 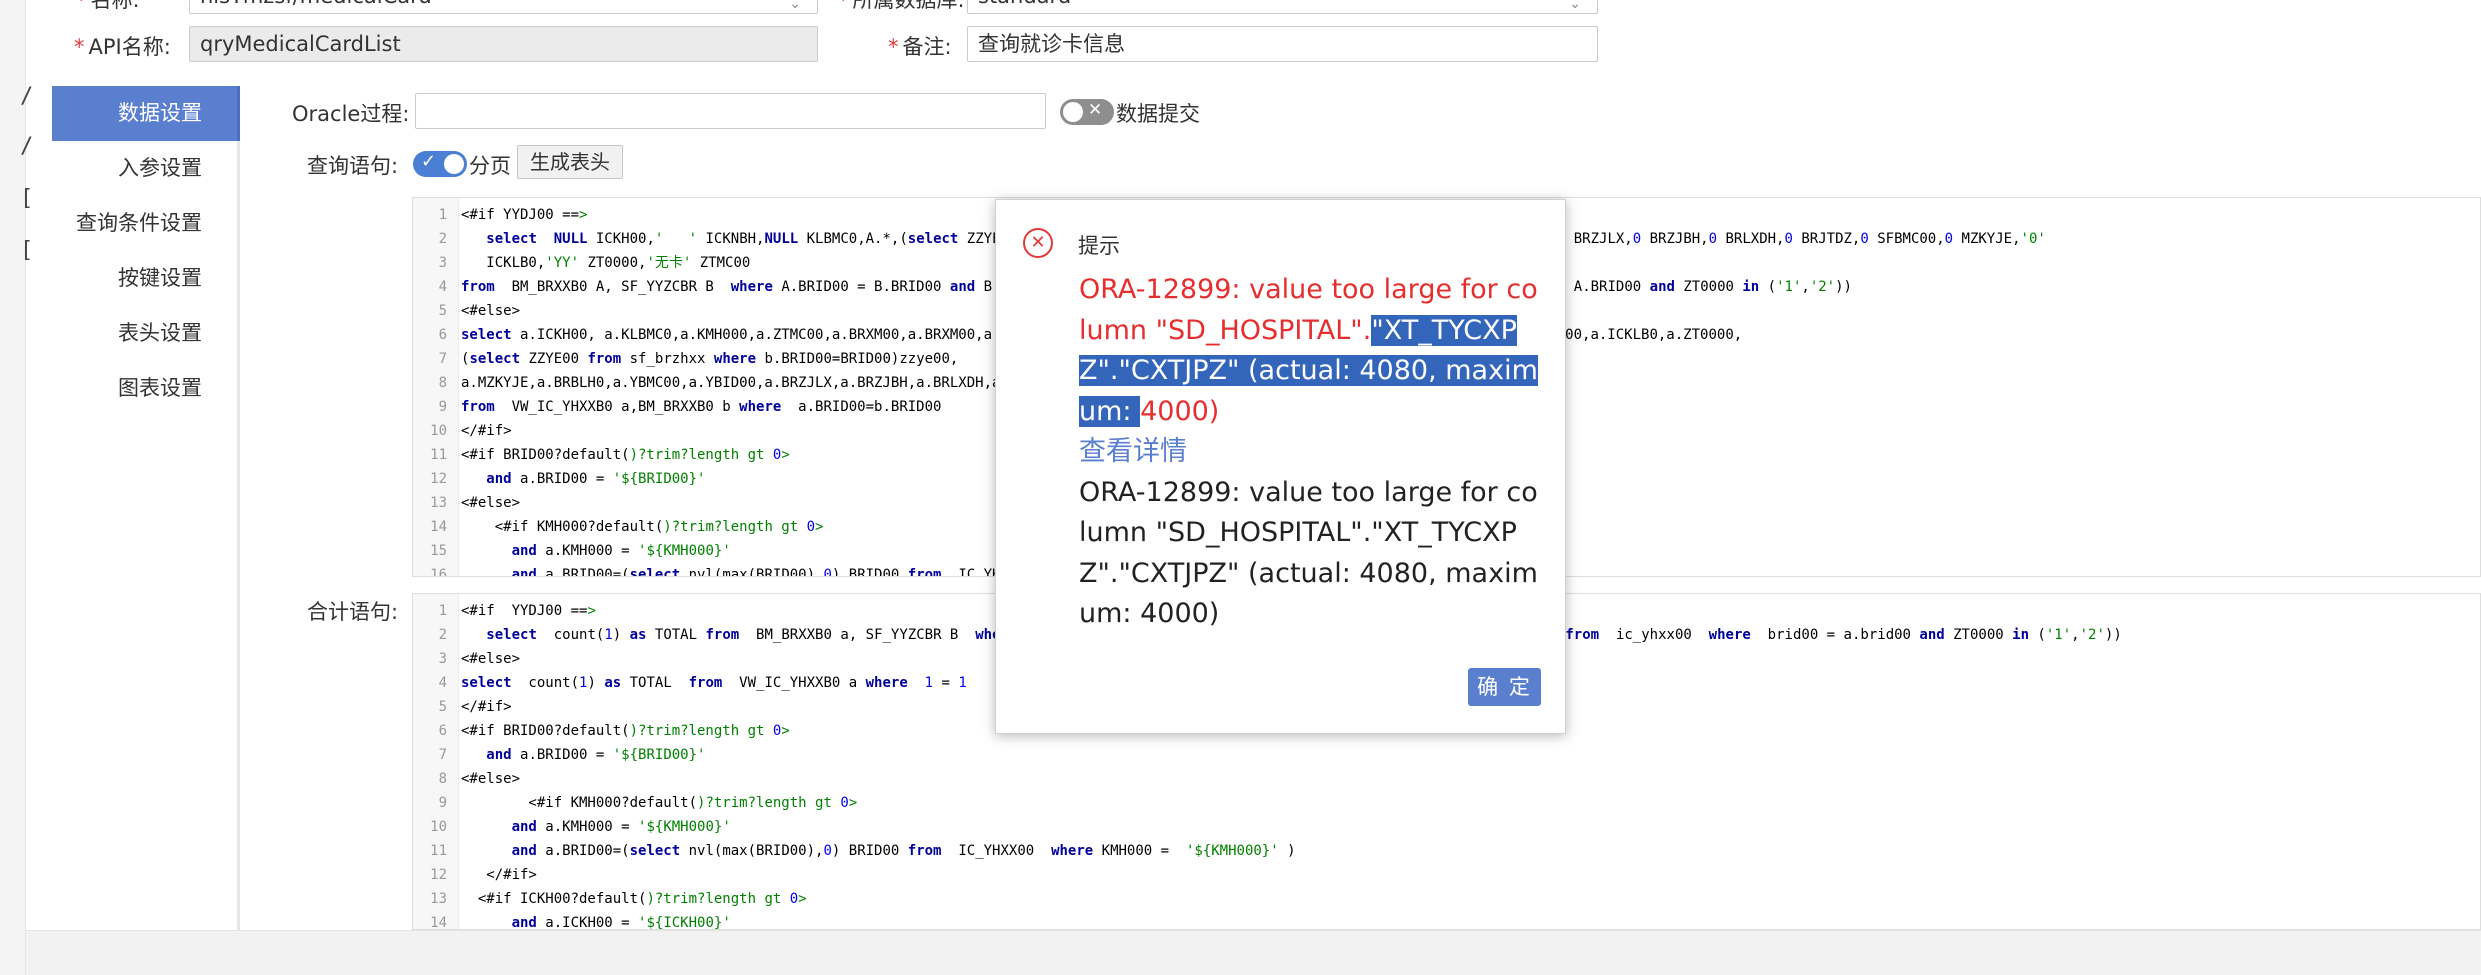 What do you see at coordinates (442, 779) in the screenshot?
I see `line-number: 8` at bounding box center [442, 779].